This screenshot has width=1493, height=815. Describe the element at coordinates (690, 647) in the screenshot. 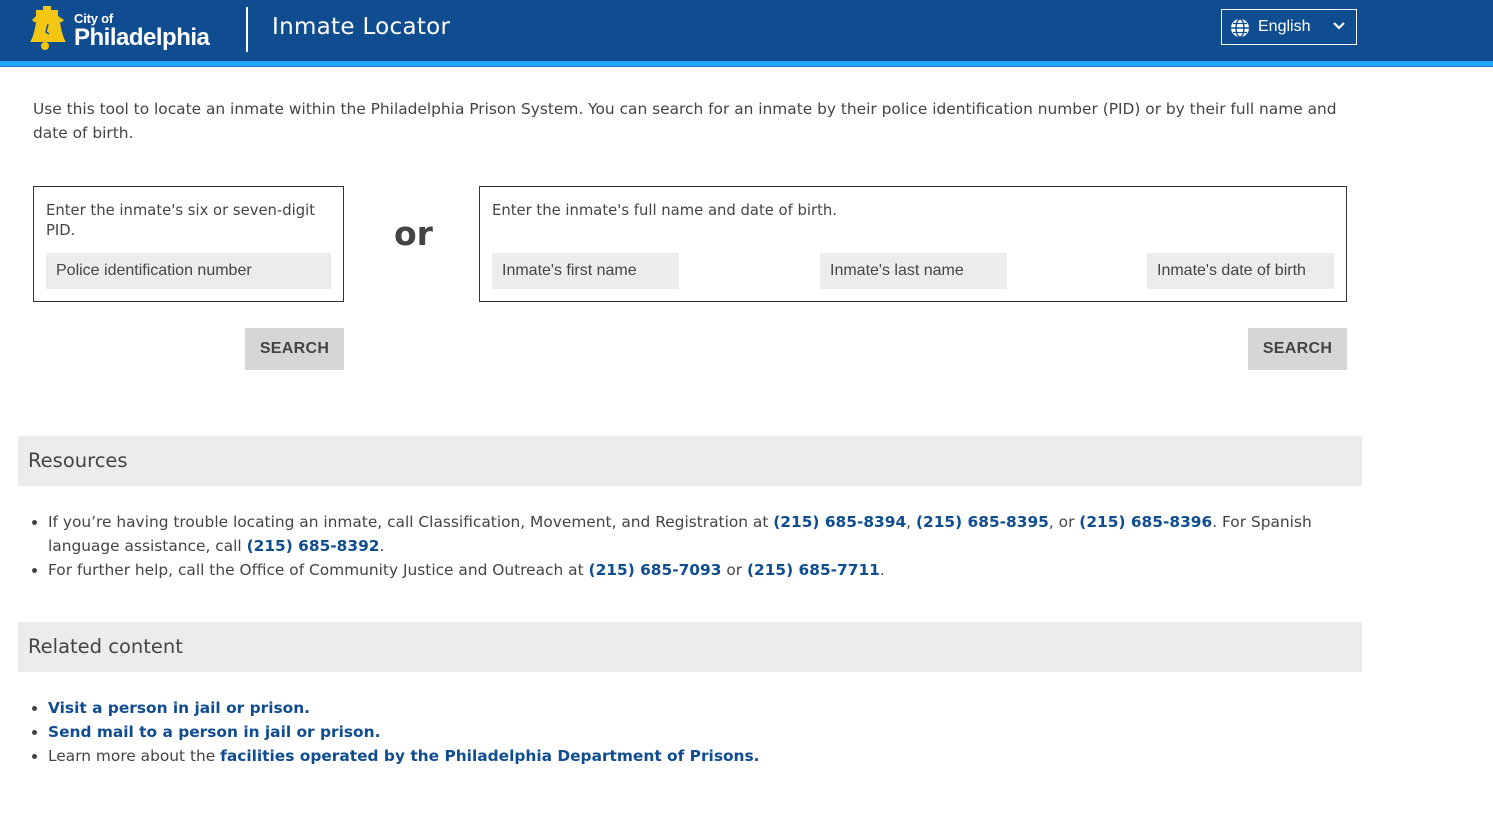

I see `related-content-section-header: Related content` at that location.